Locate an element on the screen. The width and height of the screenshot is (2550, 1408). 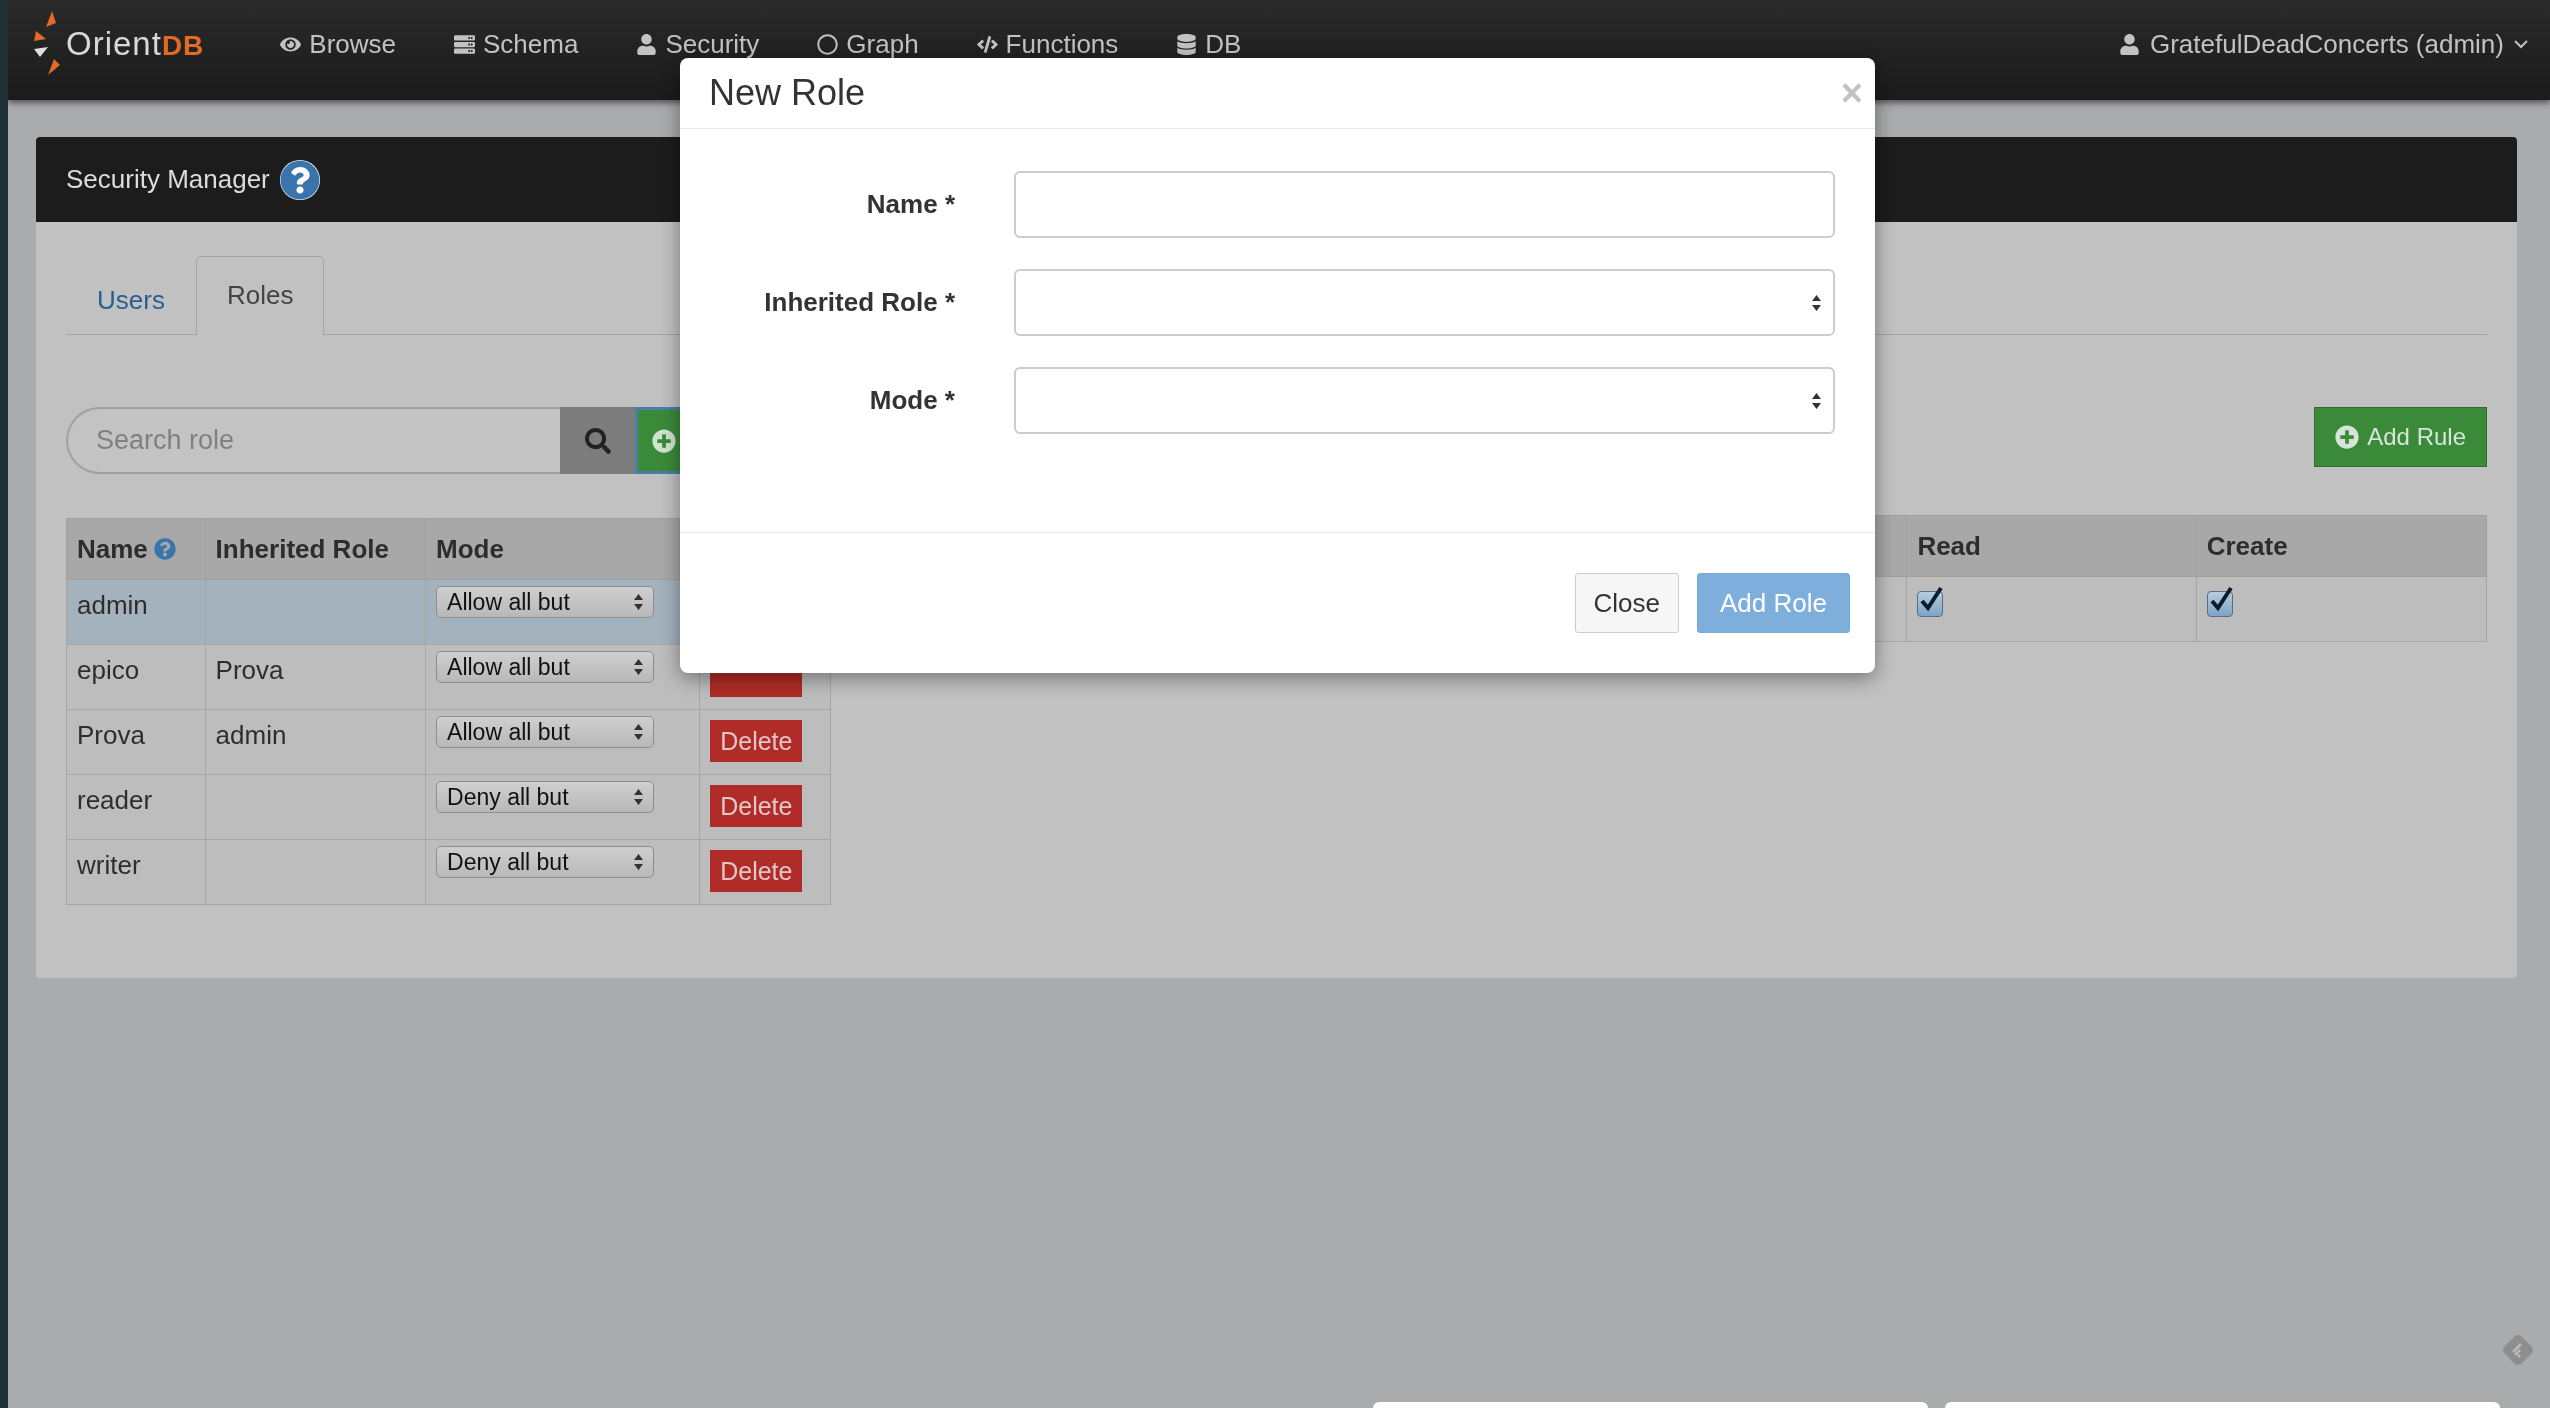
nav-link: Browse is located at coordinates (338, 44).